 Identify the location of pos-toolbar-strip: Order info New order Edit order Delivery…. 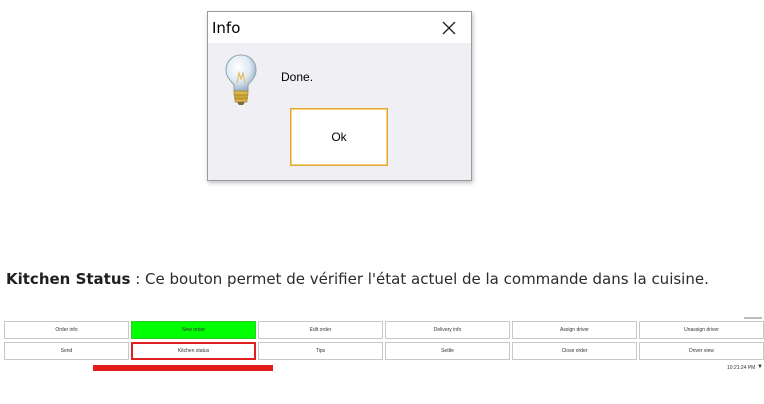
(382, 342).